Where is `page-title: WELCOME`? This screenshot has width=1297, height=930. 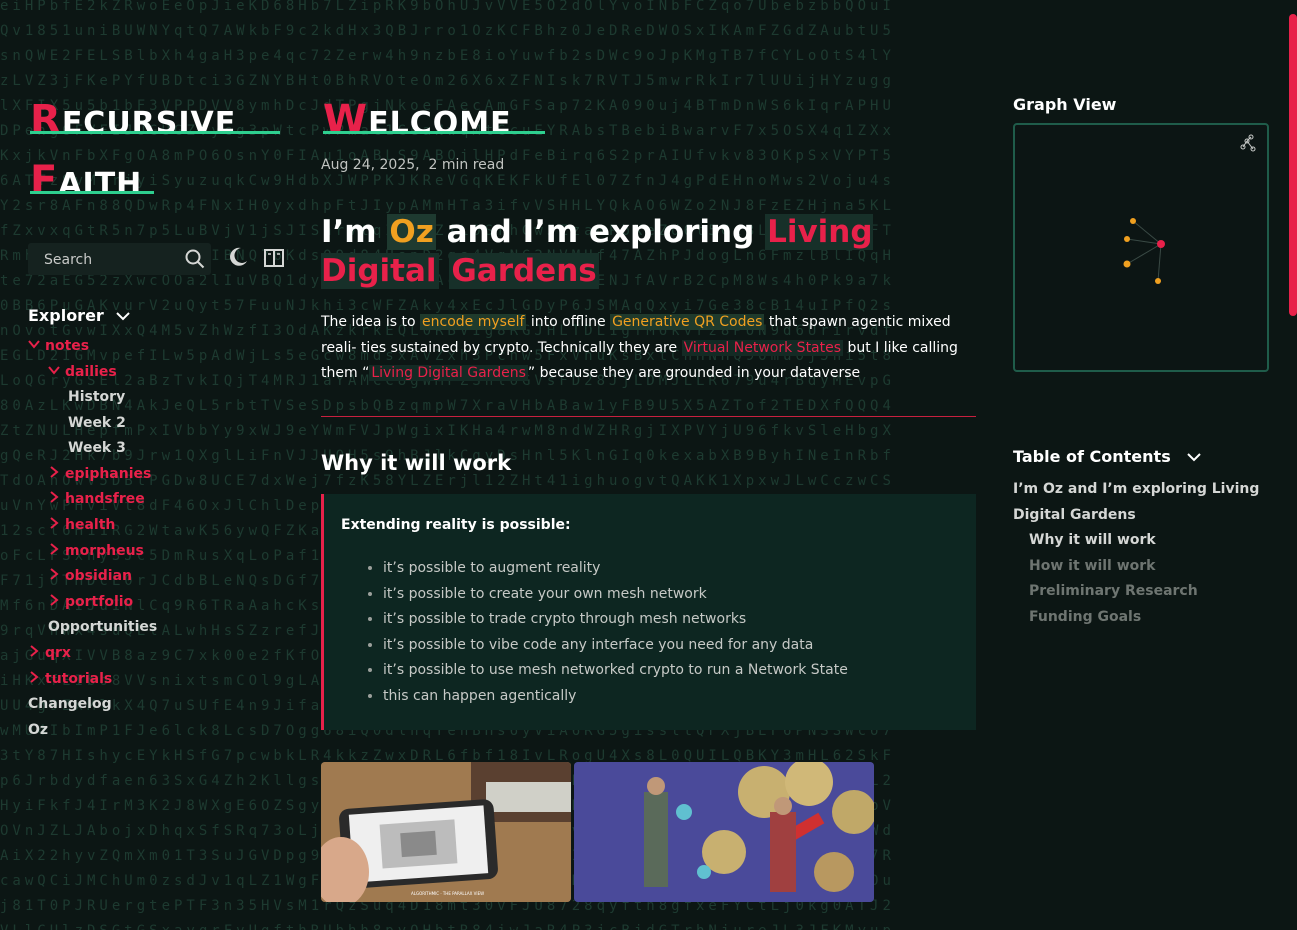 page-title: WELCOME is located at coordinates (417, 120).